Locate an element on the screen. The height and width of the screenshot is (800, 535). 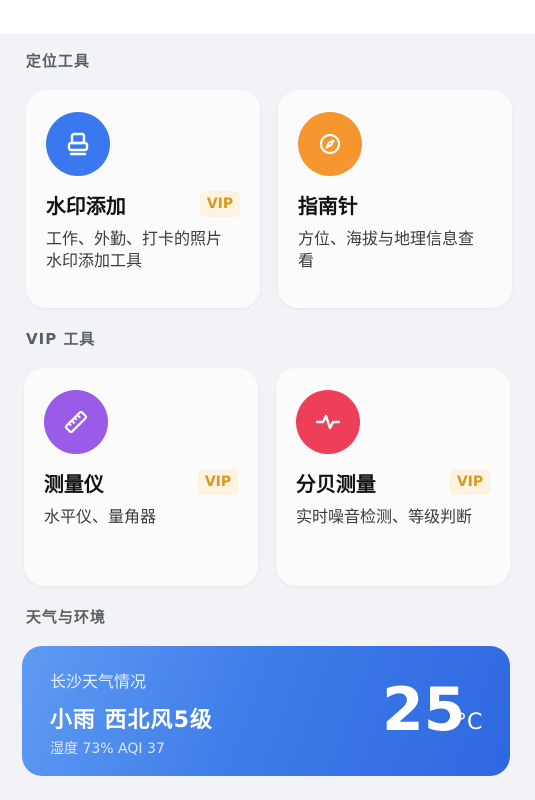
compass-icon is located at coordinates (330, 144).